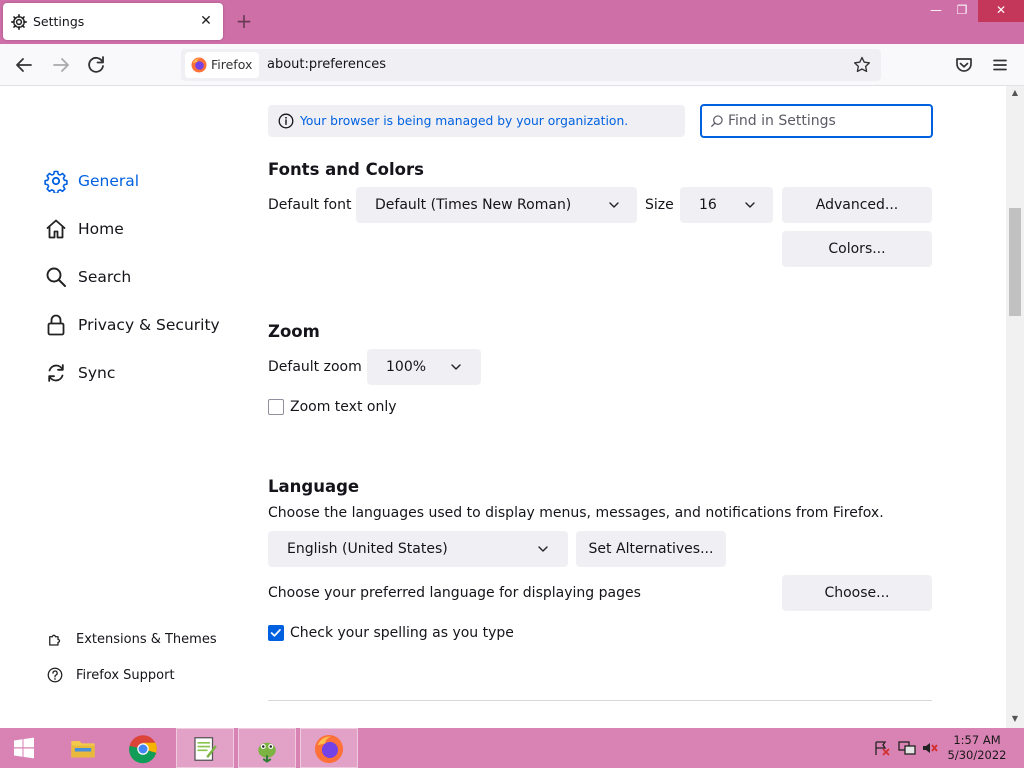 The height and width of the screenshot is (768, 1024). What do you see at coordinates (232, 64) in the screenshot?
I see `identity-label: Firefox` at bounding box center [232, 64].